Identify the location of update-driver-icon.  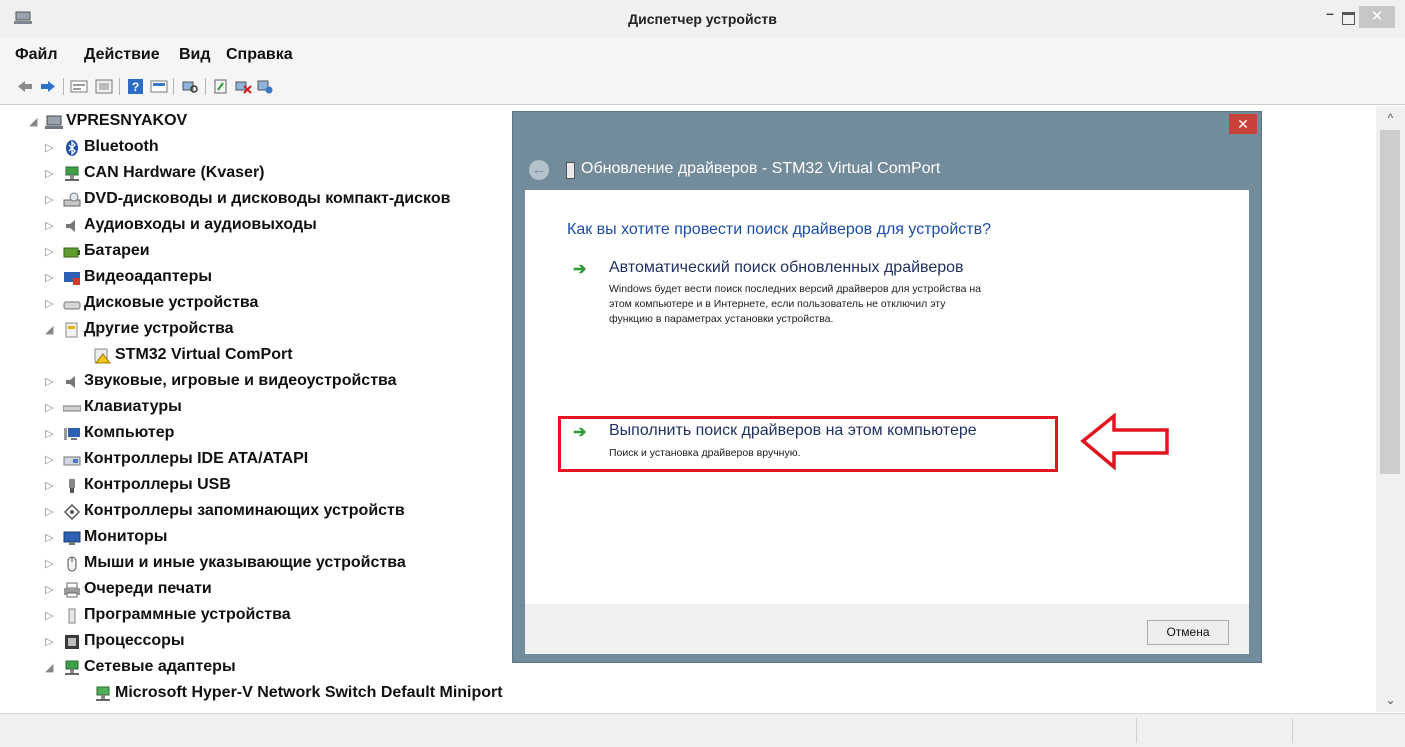
(221, 86).